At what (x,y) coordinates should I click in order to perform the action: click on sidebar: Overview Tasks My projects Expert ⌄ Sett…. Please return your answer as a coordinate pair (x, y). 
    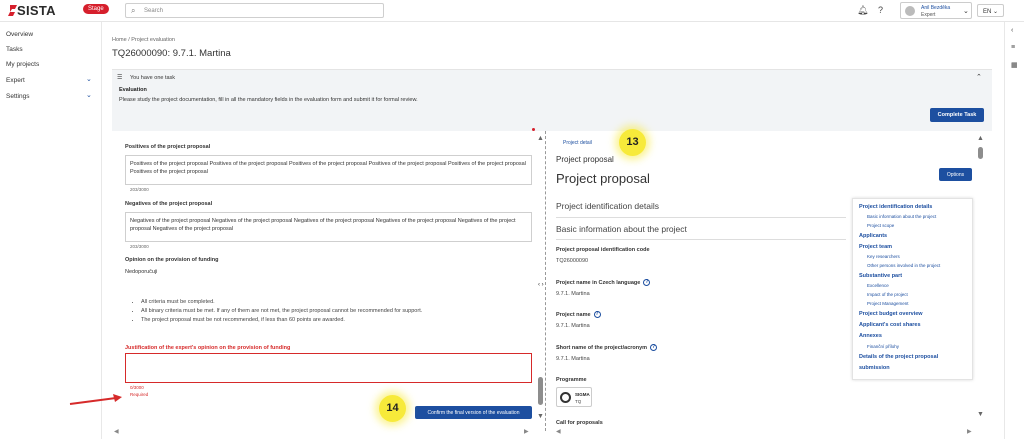
    Looking at the image, I should click on (51, 230).